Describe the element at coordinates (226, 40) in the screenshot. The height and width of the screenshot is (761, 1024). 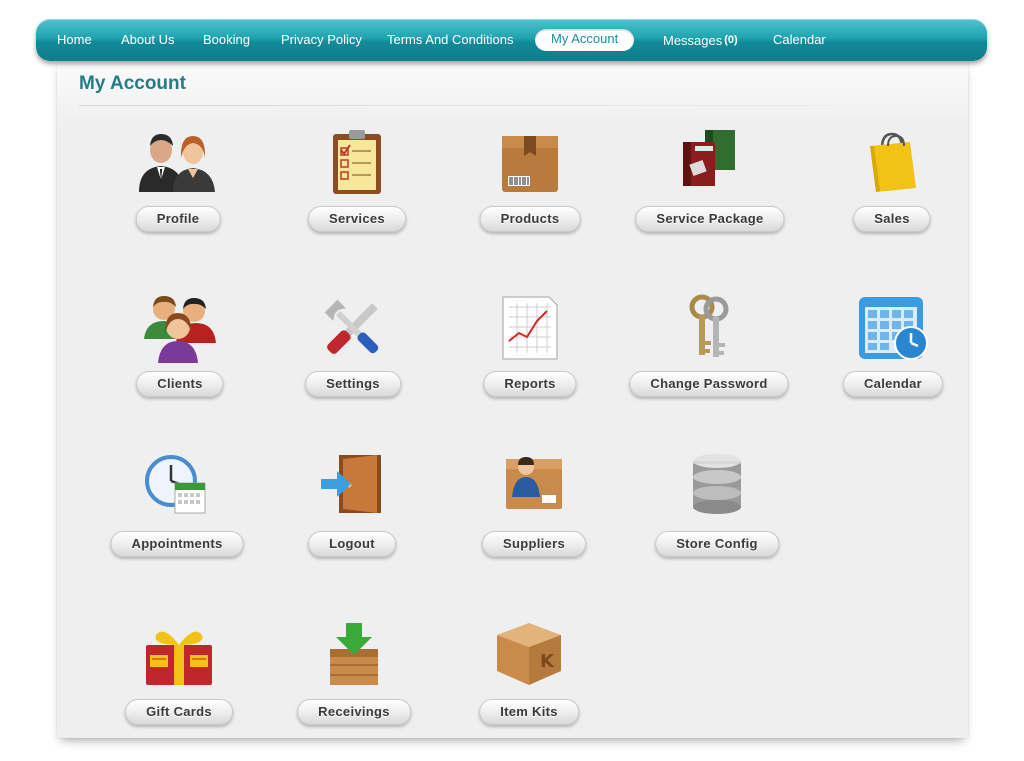
I see `nav-booking: Booking` at that location.